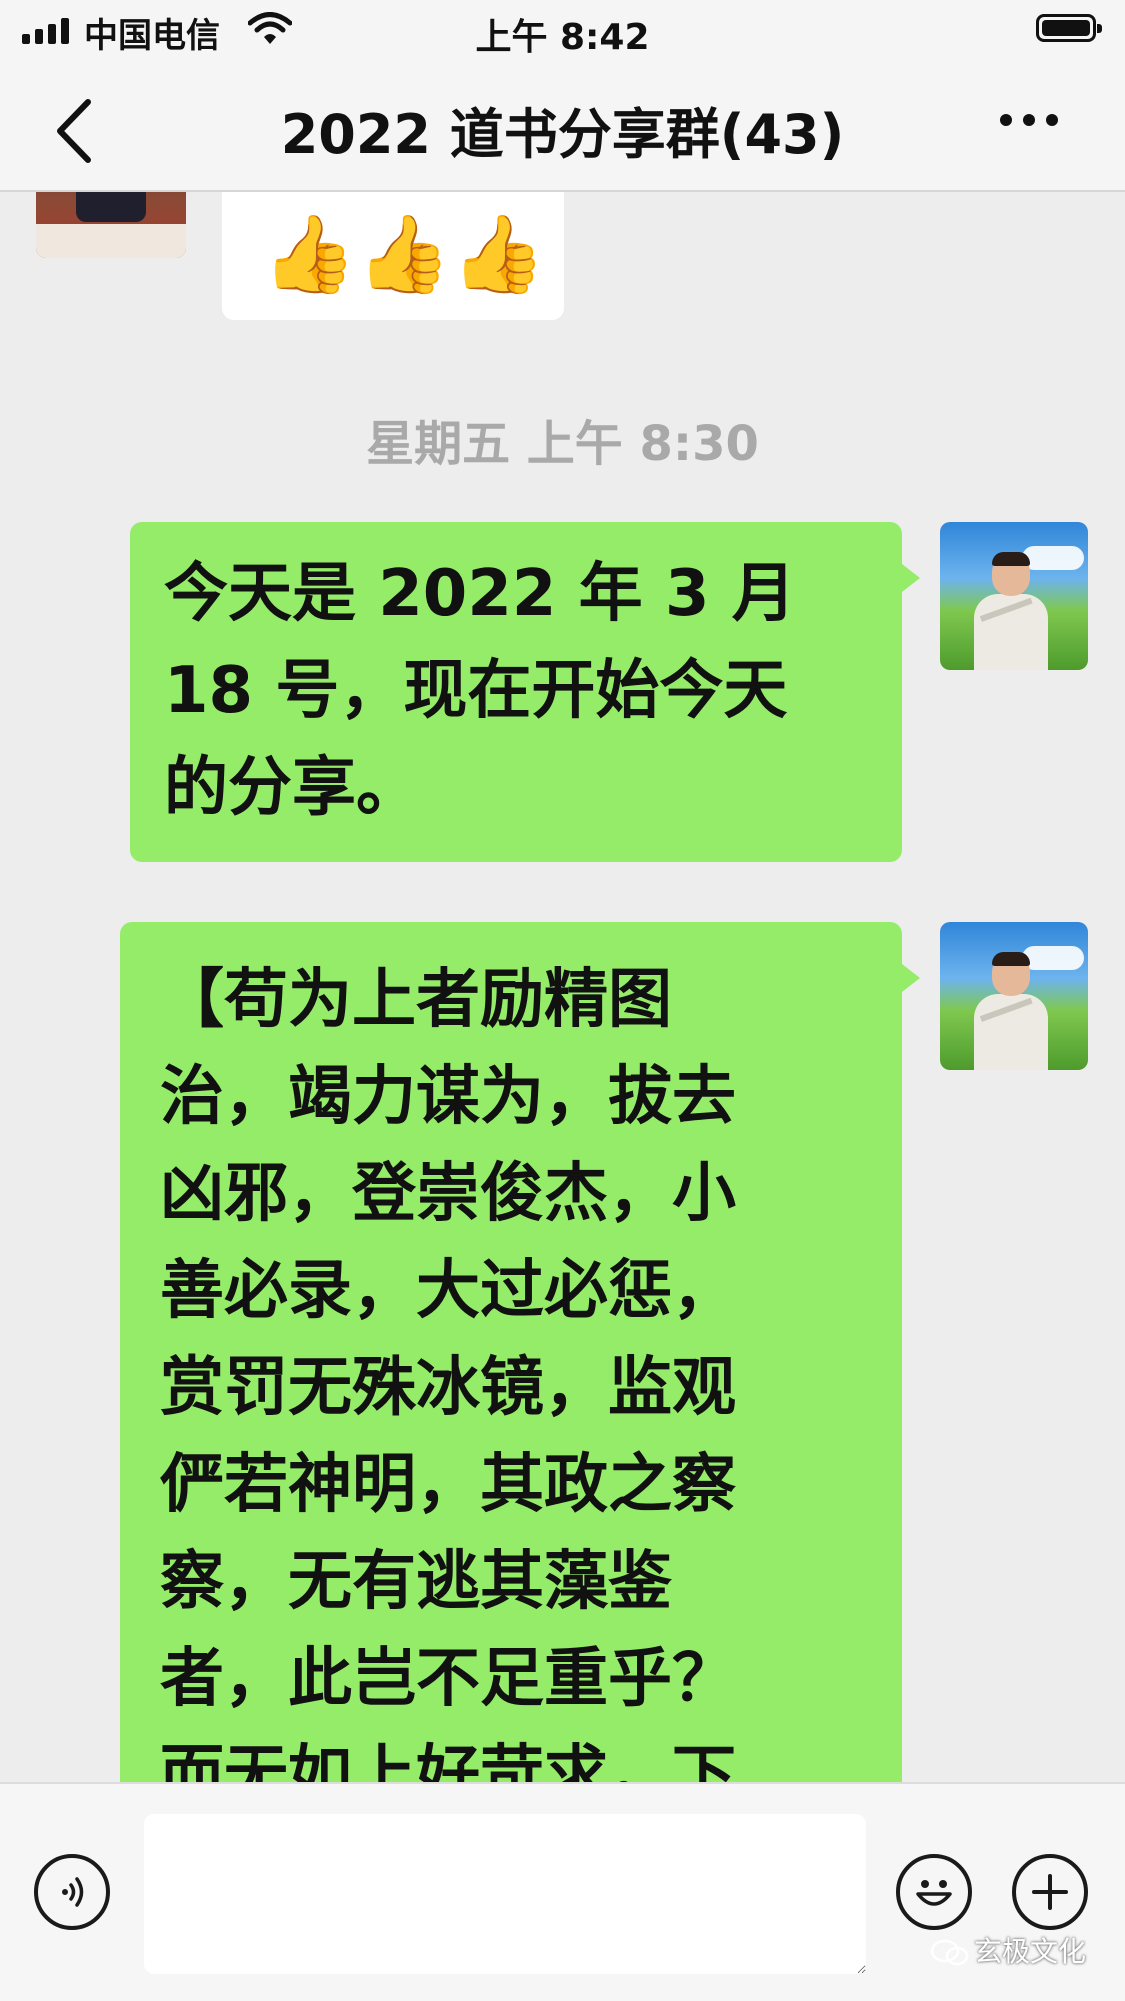  I want to click on status-bar: 中国电信 上午 8:42, so click(562, 31).